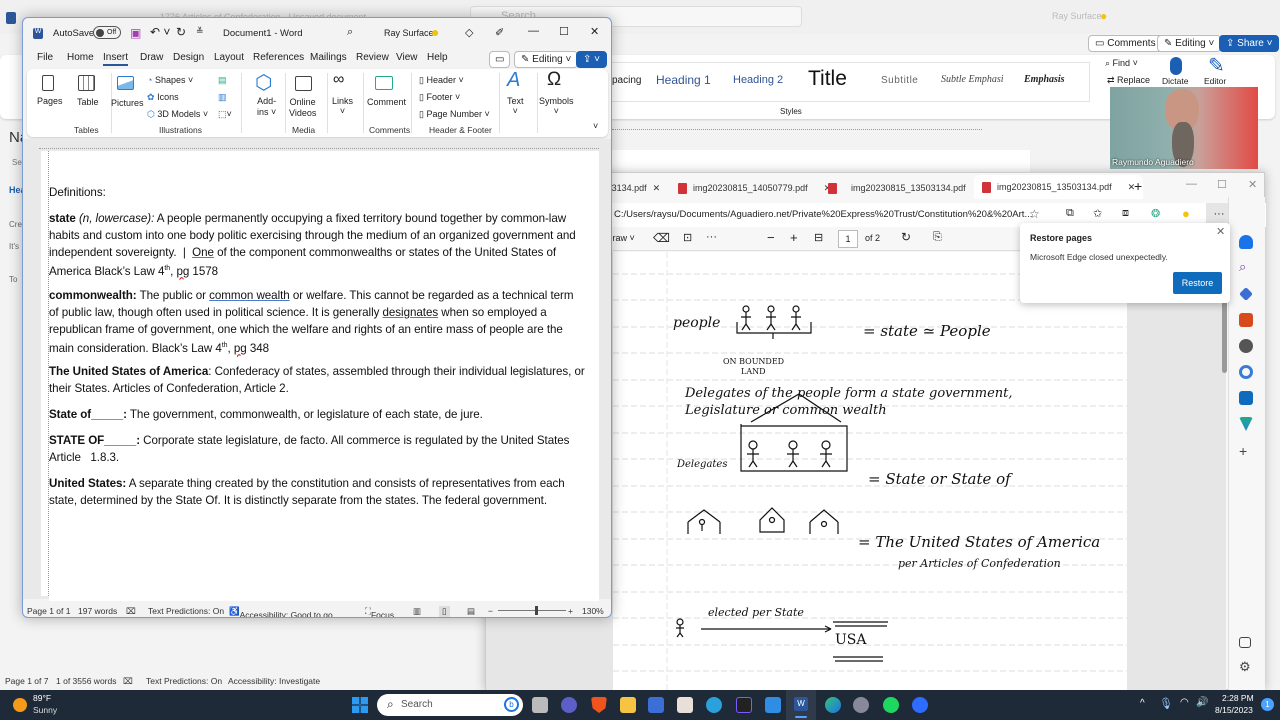 Image resolution: width=1280 pixels, height=720 pixels. I want to click on footer-button: ▯ Footer ˅, so click(439, 97).